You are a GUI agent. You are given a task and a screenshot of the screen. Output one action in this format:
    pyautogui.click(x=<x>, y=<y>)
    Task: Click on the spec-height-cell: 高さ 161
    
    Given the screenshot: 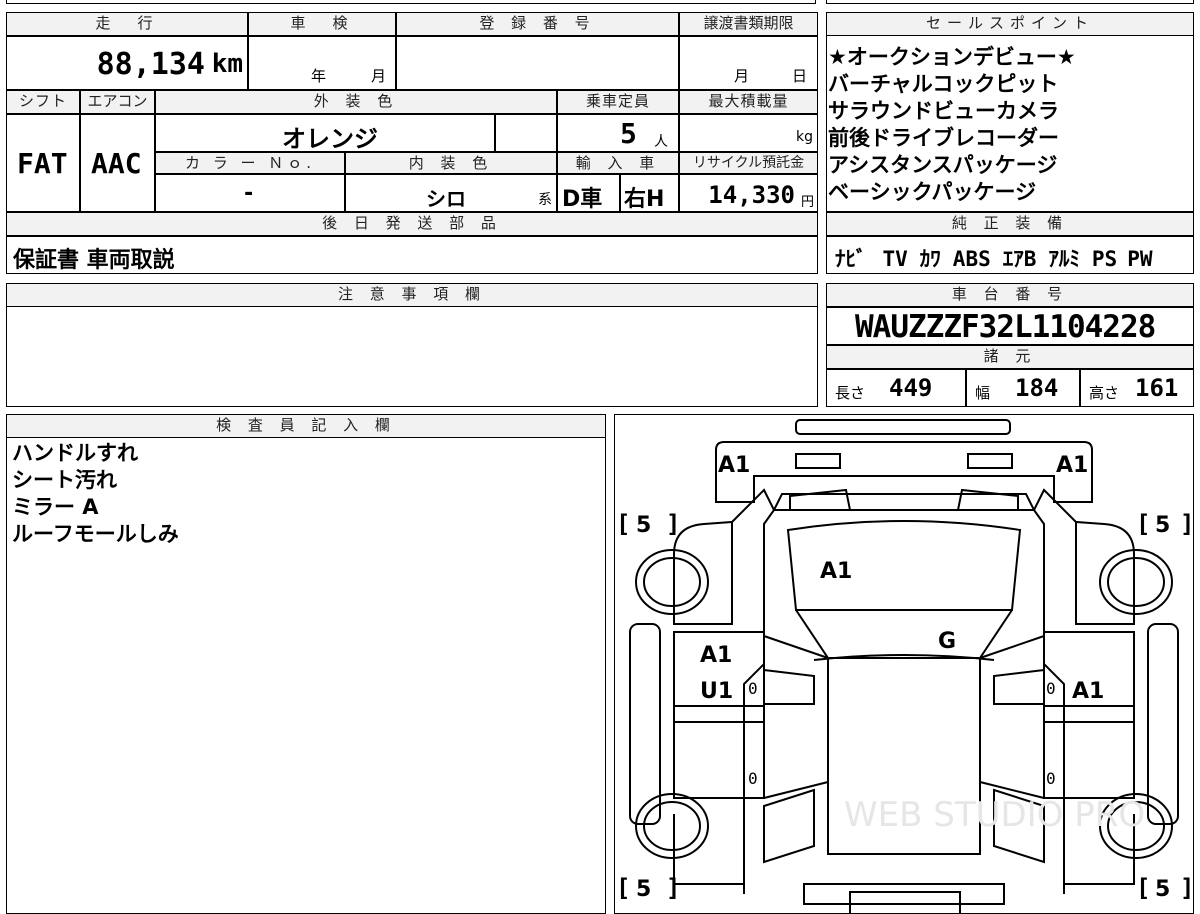 What is the action you would take?
    pyautogui.click(x=1137, y=388)
    